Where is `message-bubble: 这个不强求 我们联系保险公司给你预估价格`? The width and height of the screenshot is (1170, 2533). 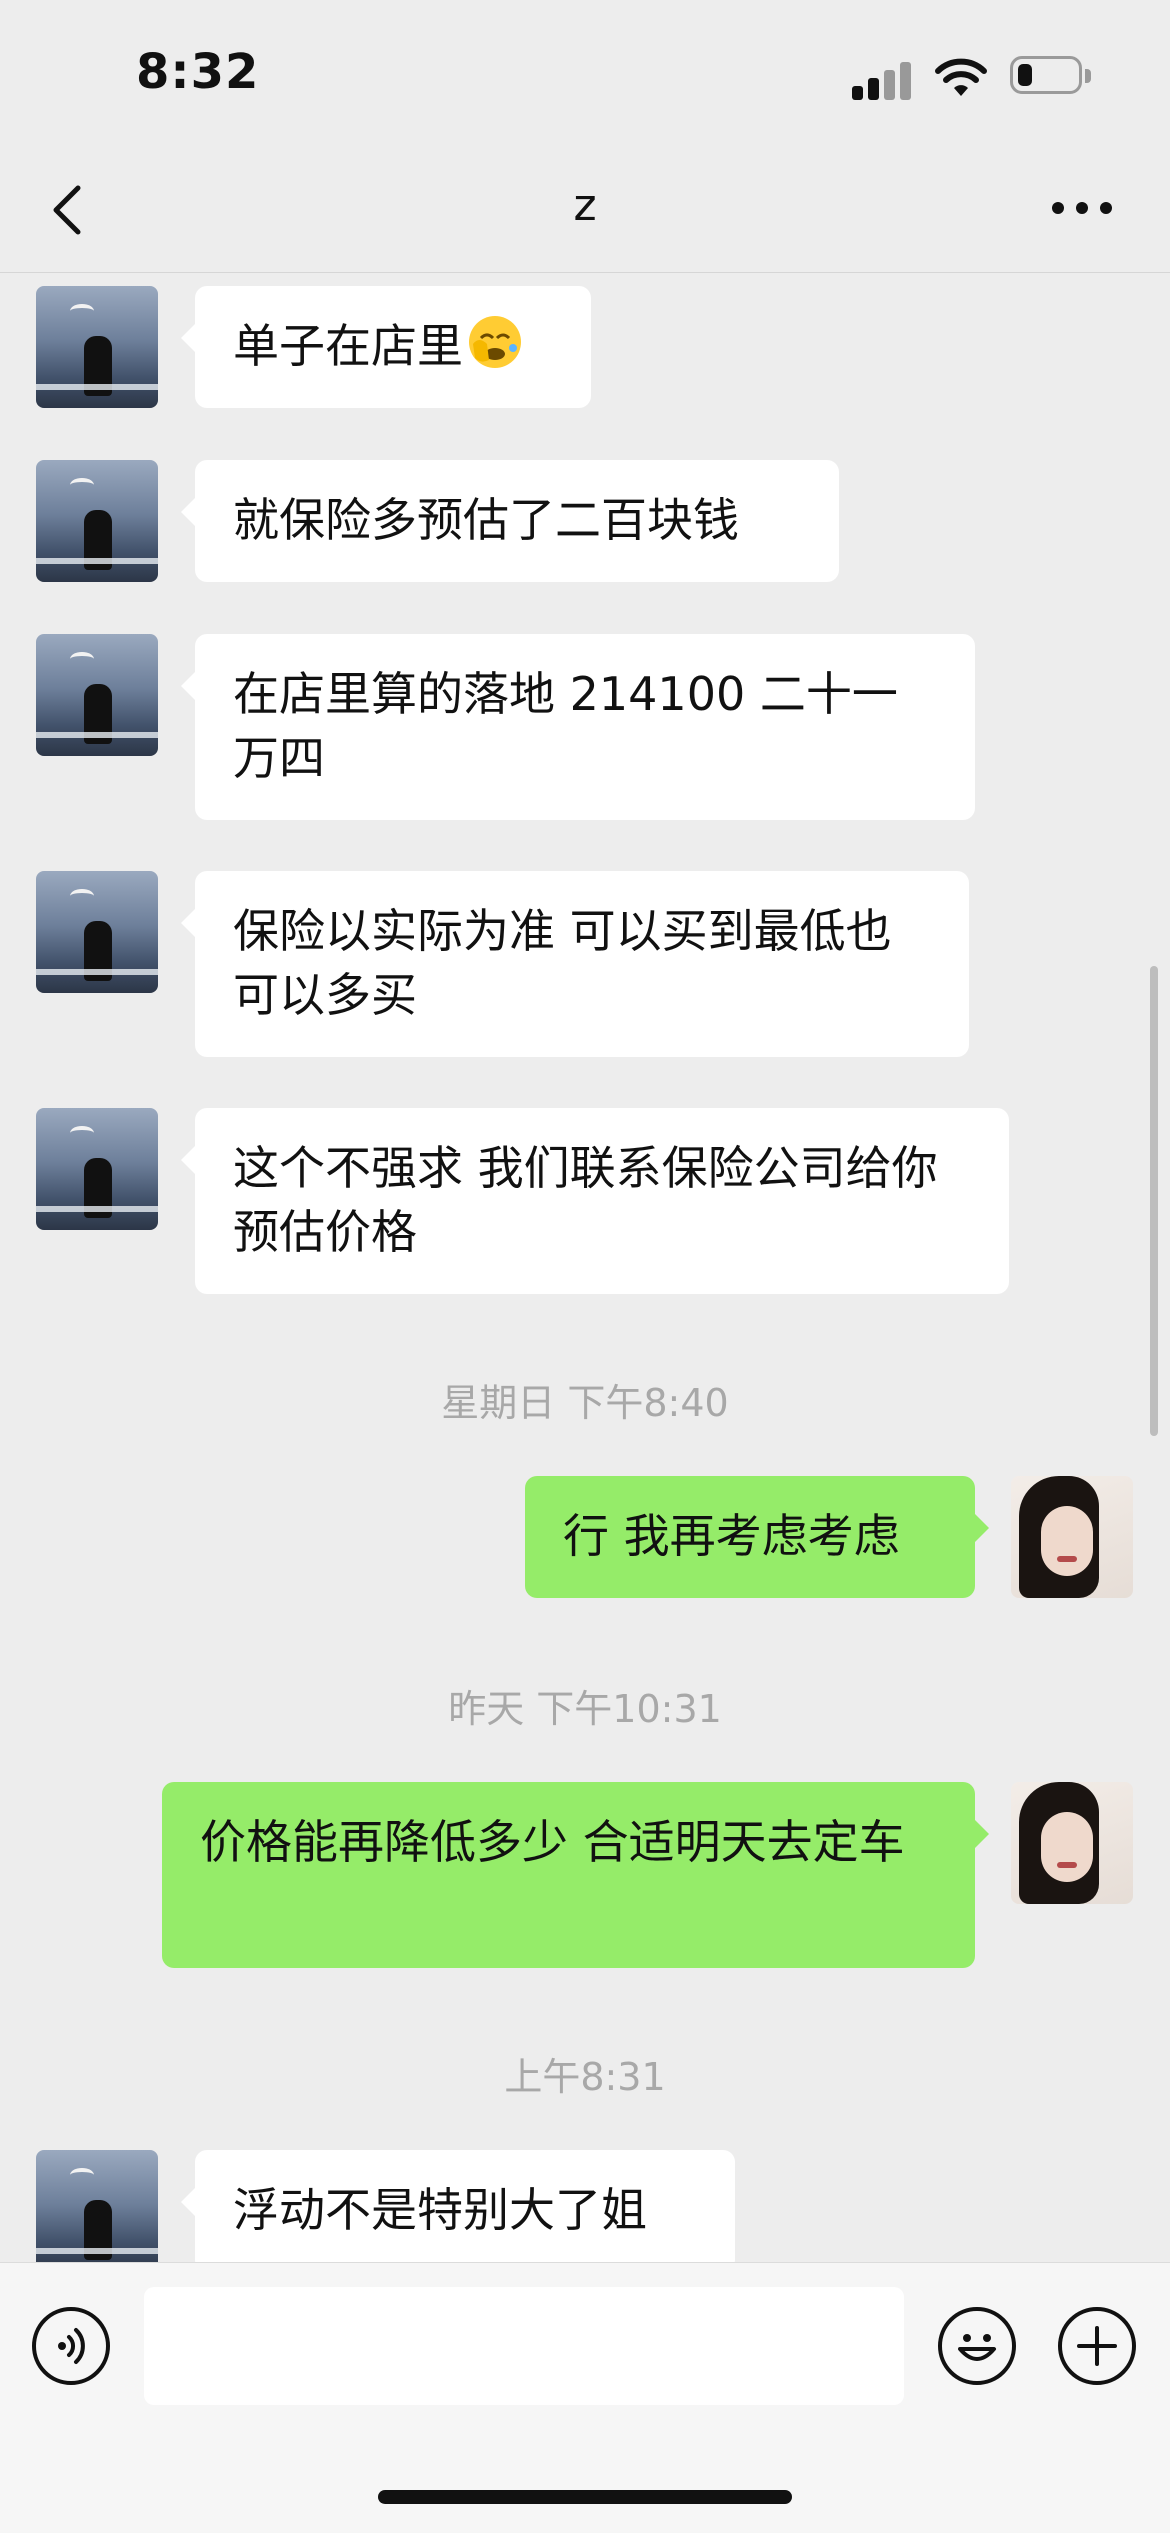
message-bubble: 这个不强求 我们联系保险公司给你预估价格 is located at coordinates (595, 1201).